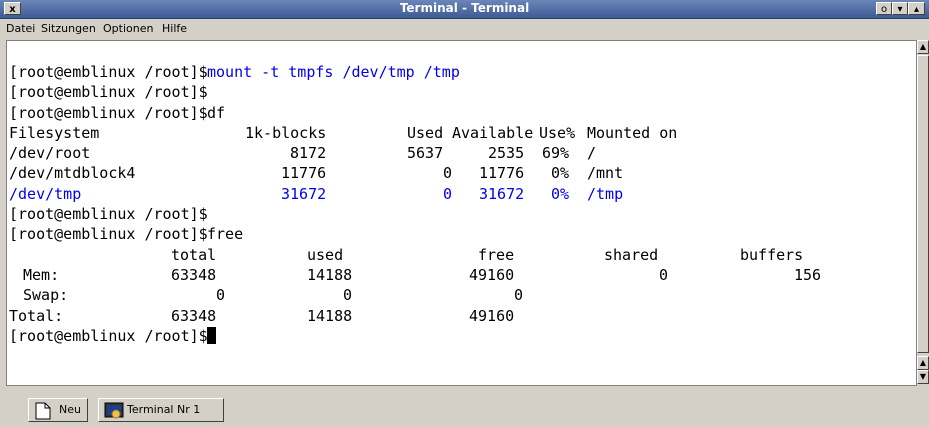  What do you see at coordinates (923, 204) in the screenshot?
I see `scroll-thumb` at bounding box center [923, 204].